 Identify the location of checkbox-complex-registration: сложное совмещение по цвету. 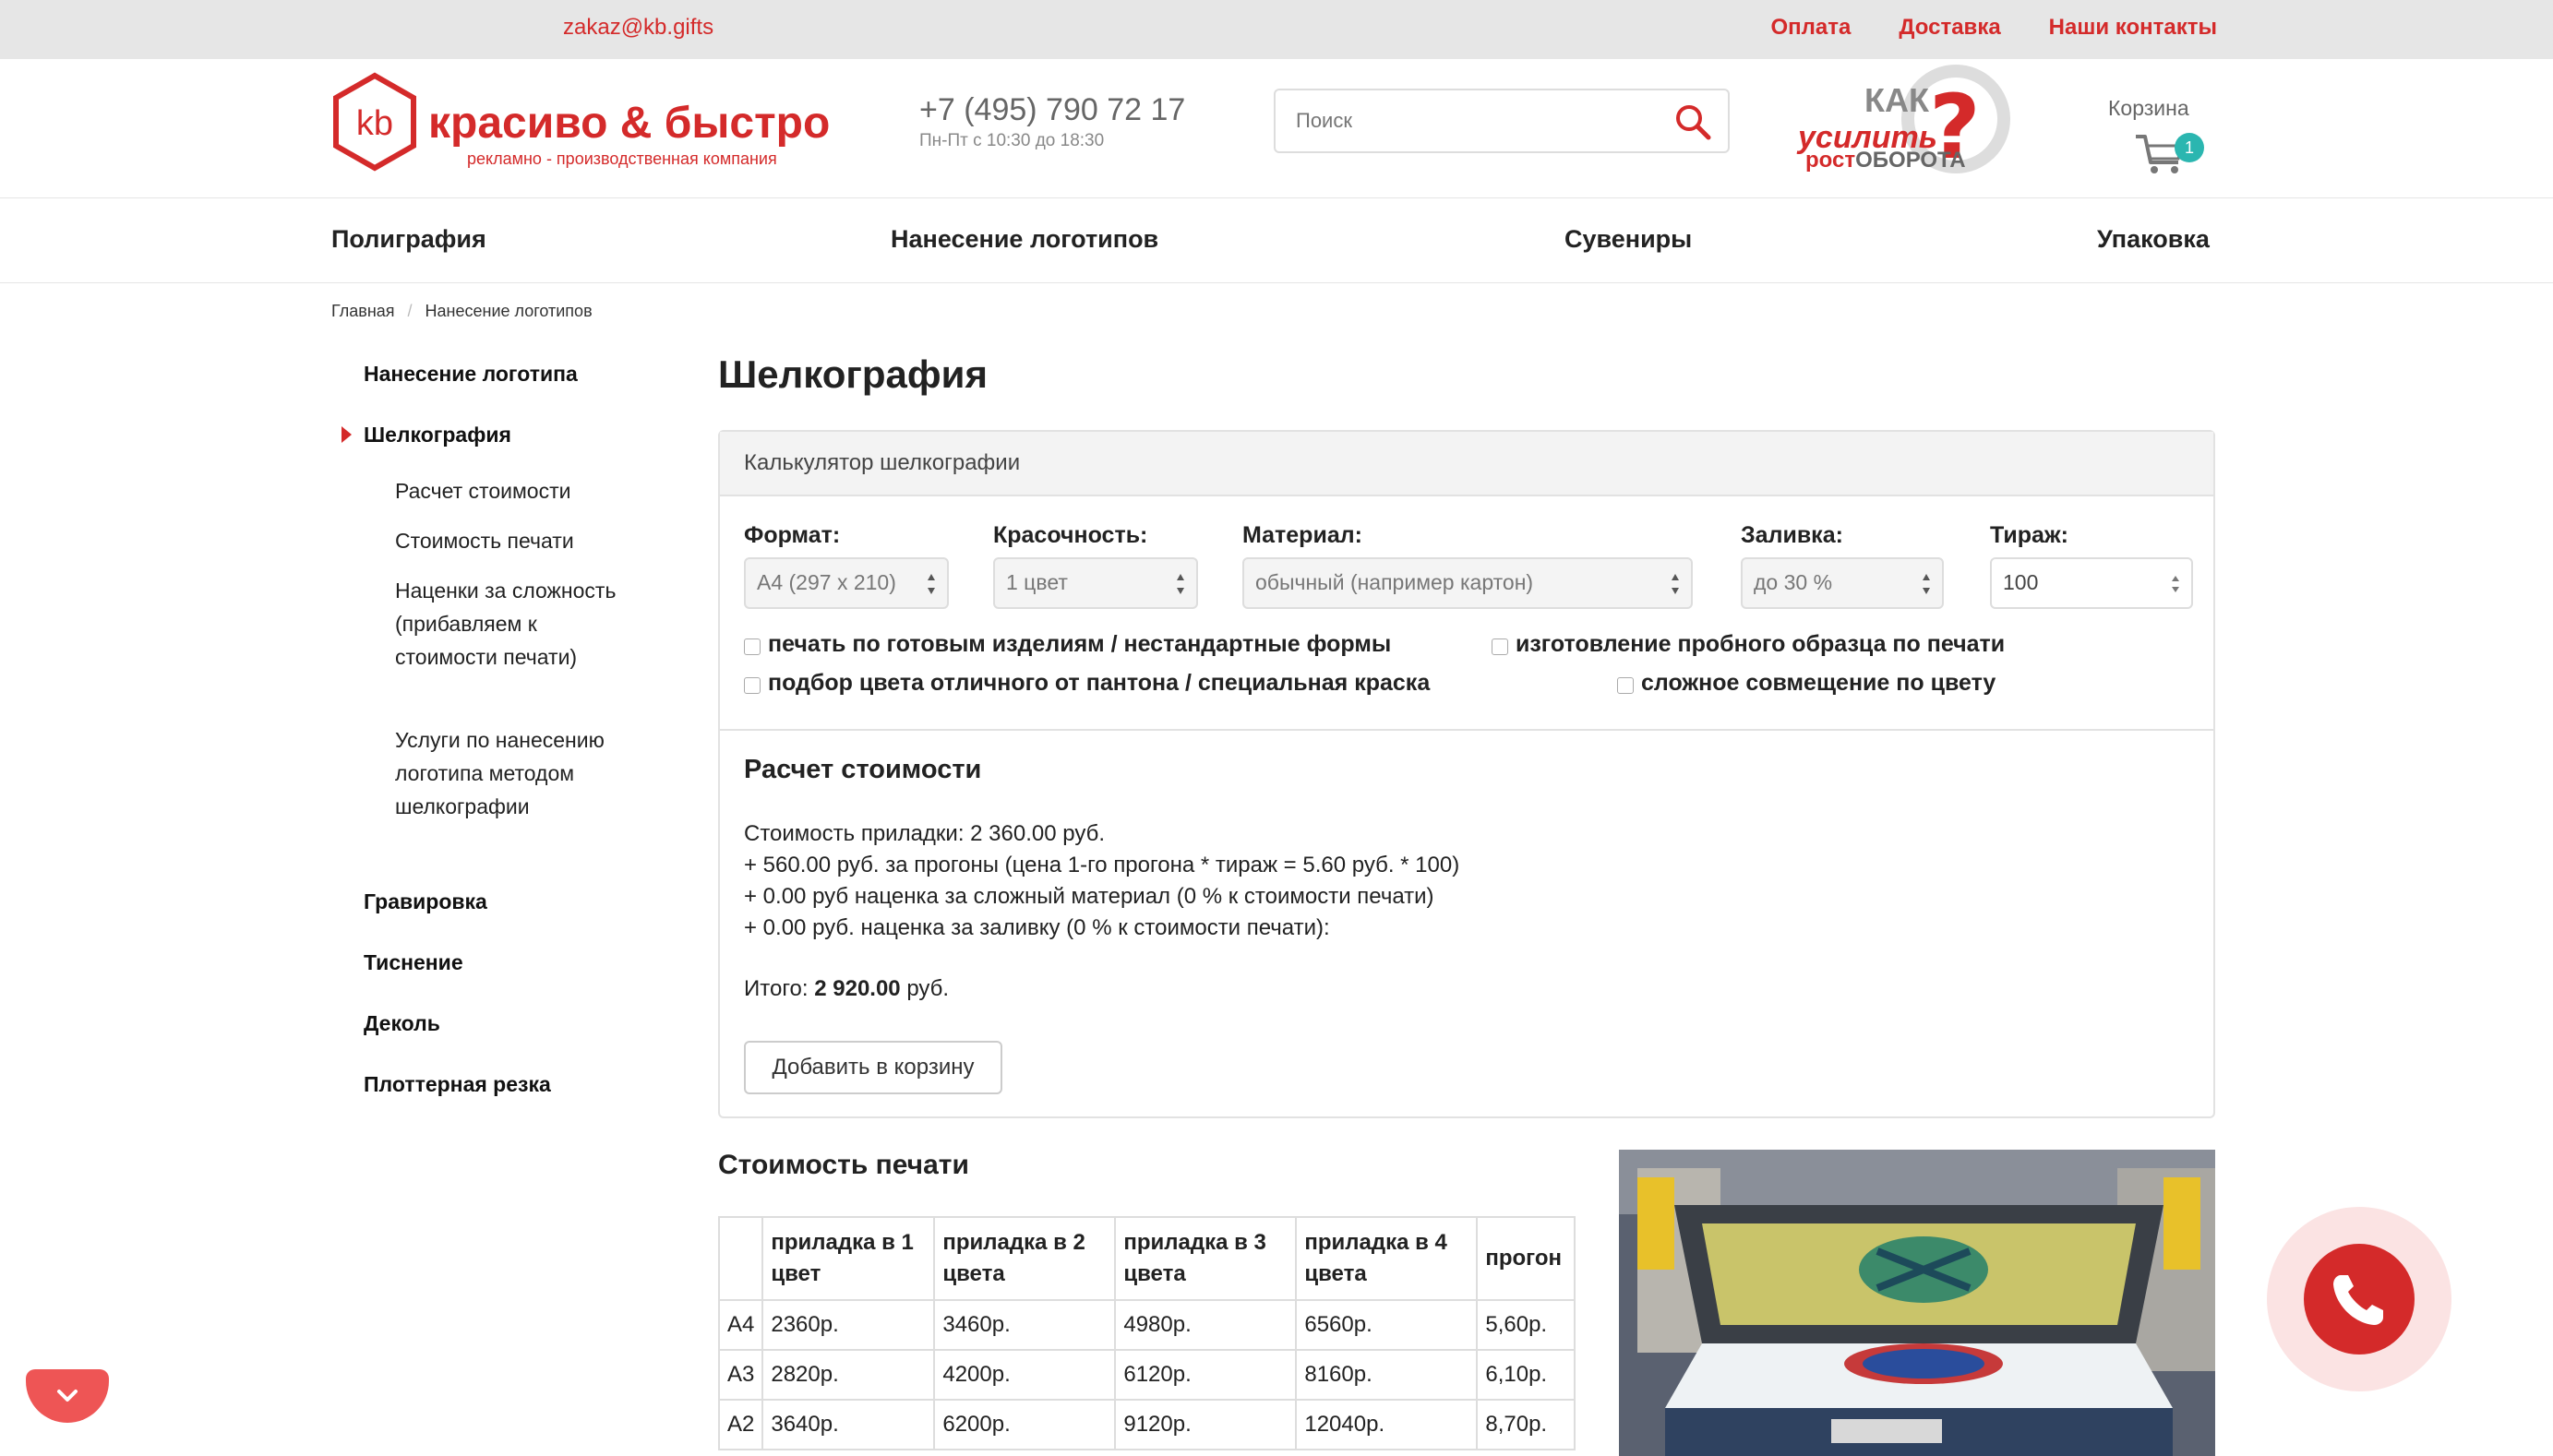
(1807, 683).